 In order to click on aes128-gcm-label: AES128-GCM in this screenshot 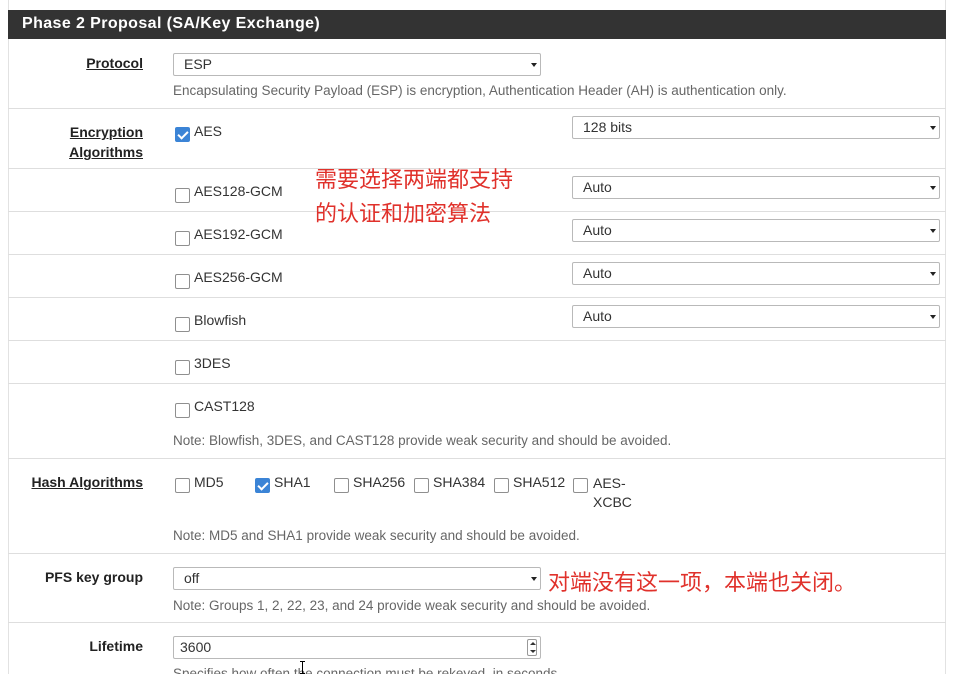, I will do `click(238, 191)`.